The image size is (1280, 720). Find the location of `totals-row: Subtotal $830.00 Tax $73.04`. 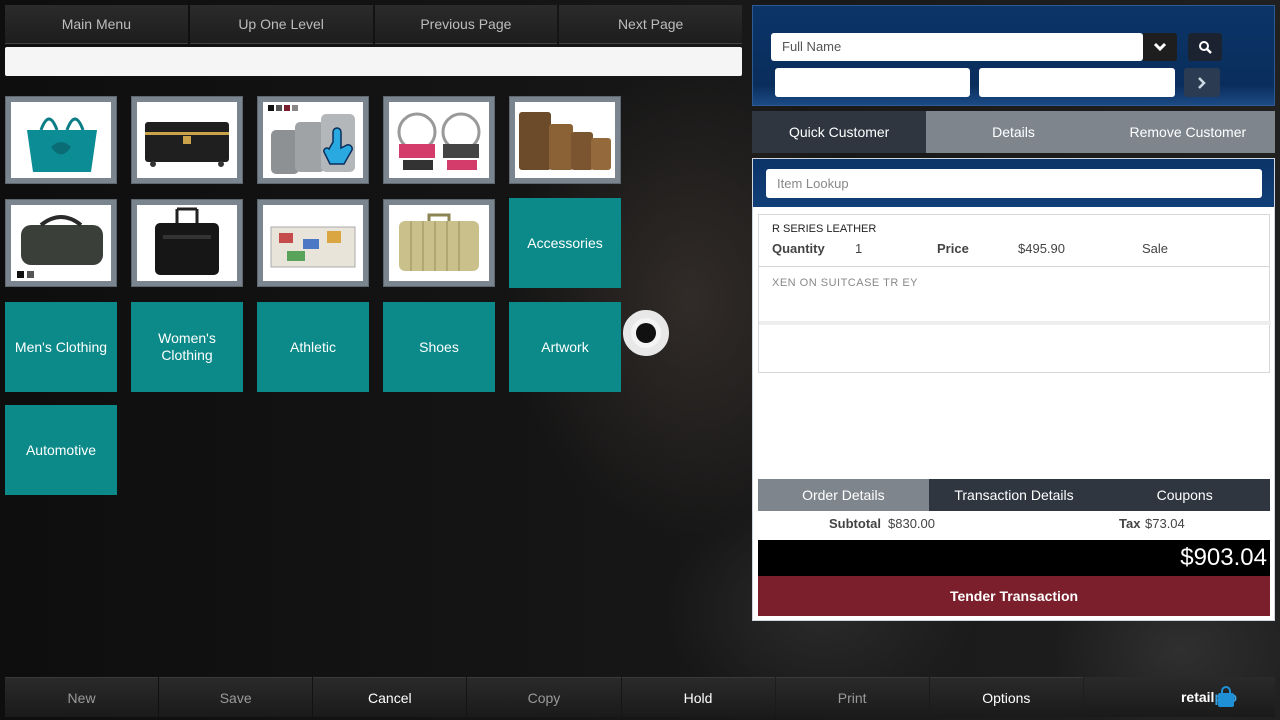

totals-row: Subtotal $830.00 Tax $73.04 is located at coordinates (1013, 526).